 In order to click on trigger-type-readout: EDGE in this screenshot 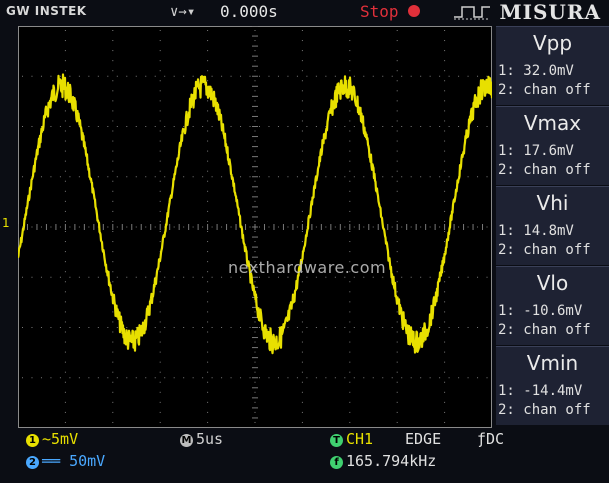, I will do `click(423, 439)`.